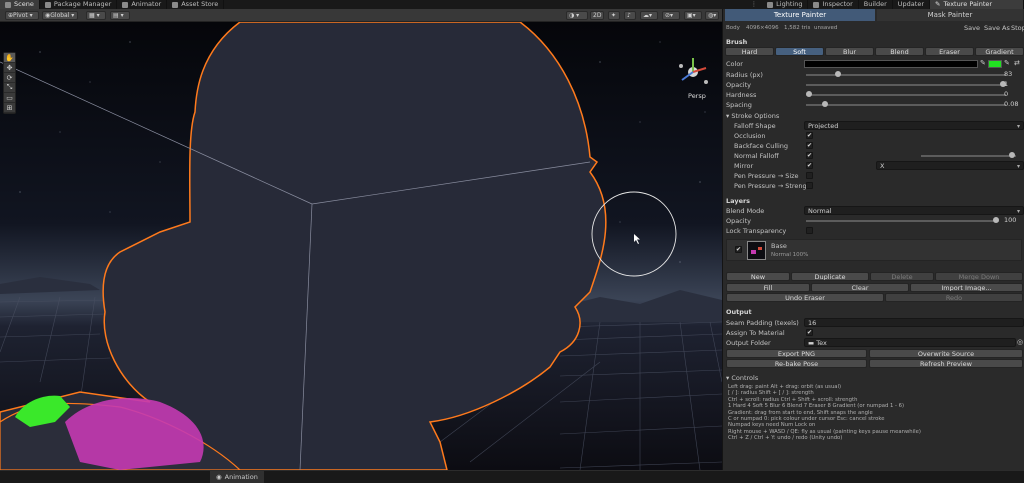  Describe the element at coordinates (860, 287) in the screenshot. I see `clear-button: Clear` at that location.